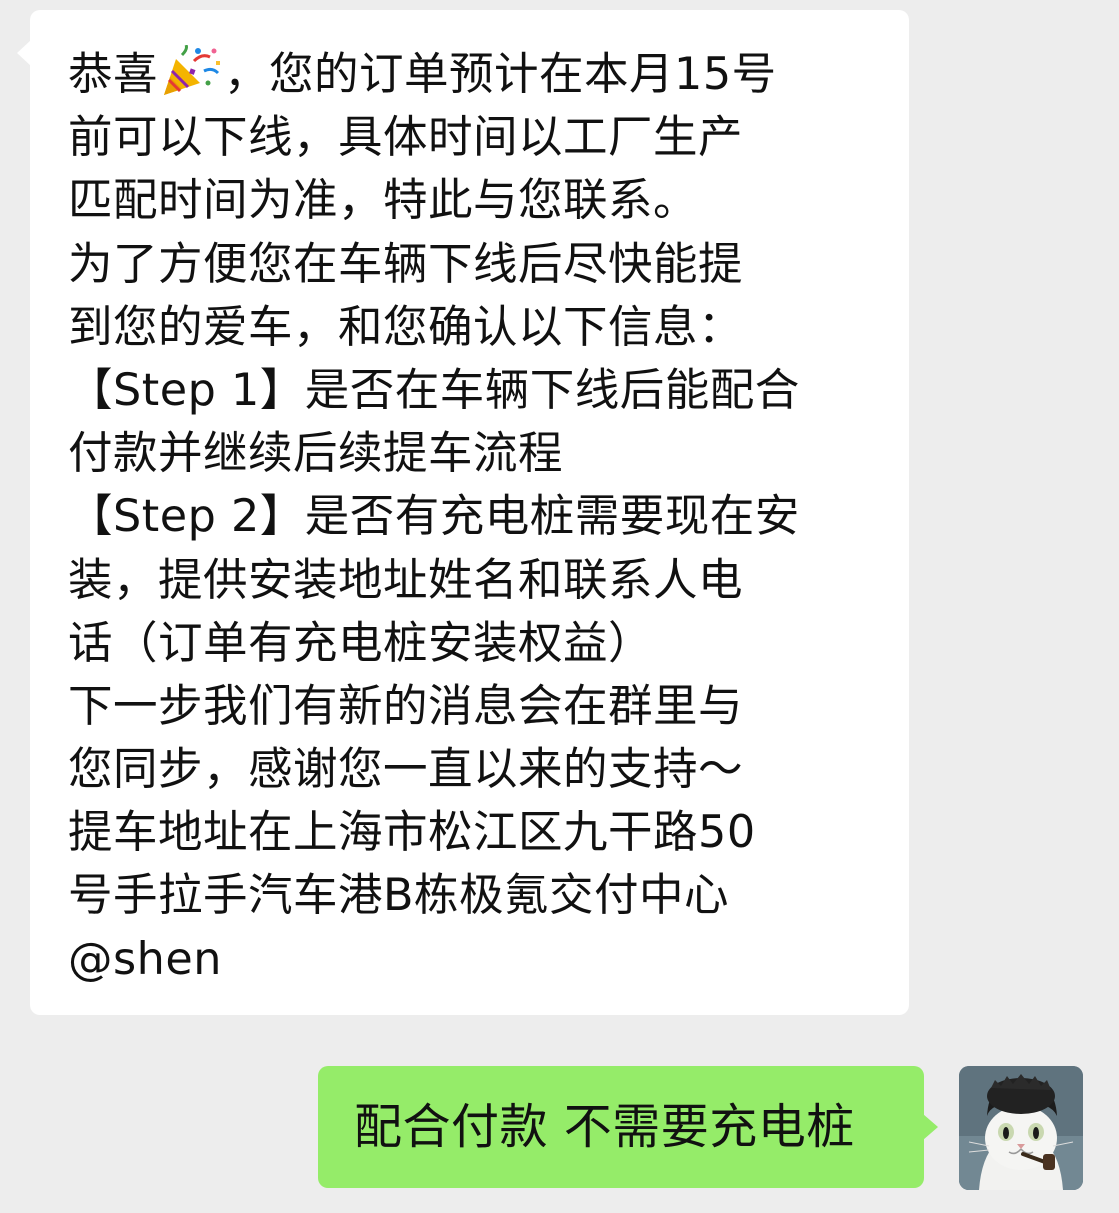  What do you see at coordinates (316, 454) in the screenshot?
I see `message-line-7: 付款并继续后续提车流程` at bounding box center [316, 454].